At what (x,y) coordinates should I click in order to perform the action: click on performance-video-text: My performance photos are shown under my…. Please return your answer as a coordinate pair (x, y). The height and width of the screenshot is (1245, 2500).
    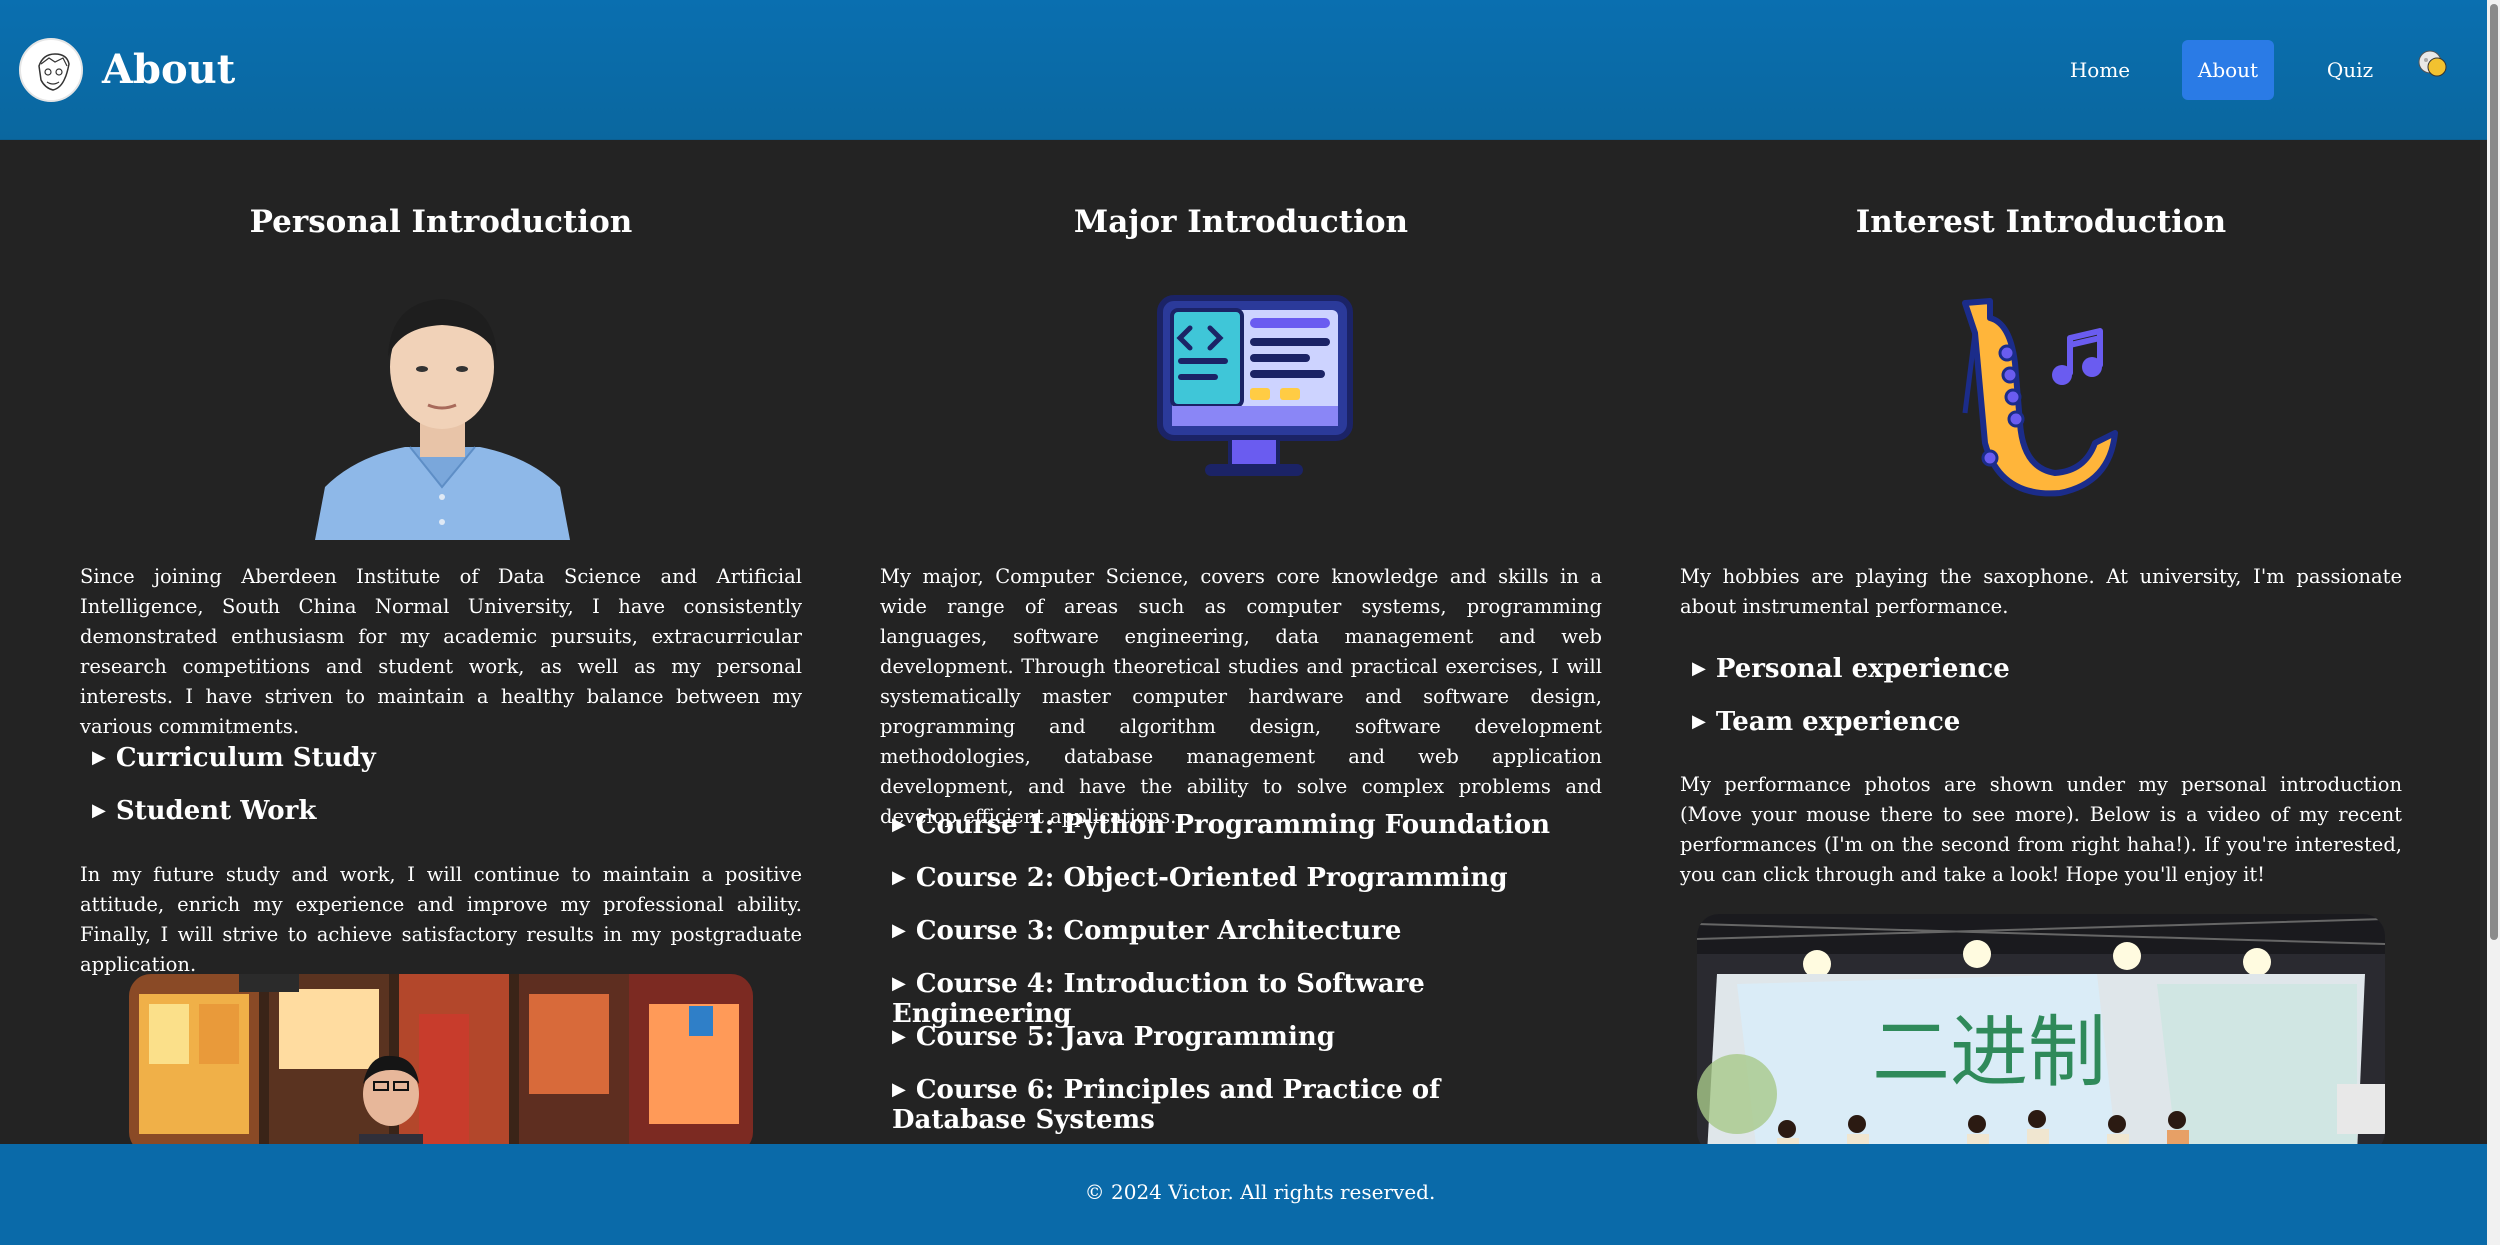
    Looking at the image, I should click on (2041, 829).